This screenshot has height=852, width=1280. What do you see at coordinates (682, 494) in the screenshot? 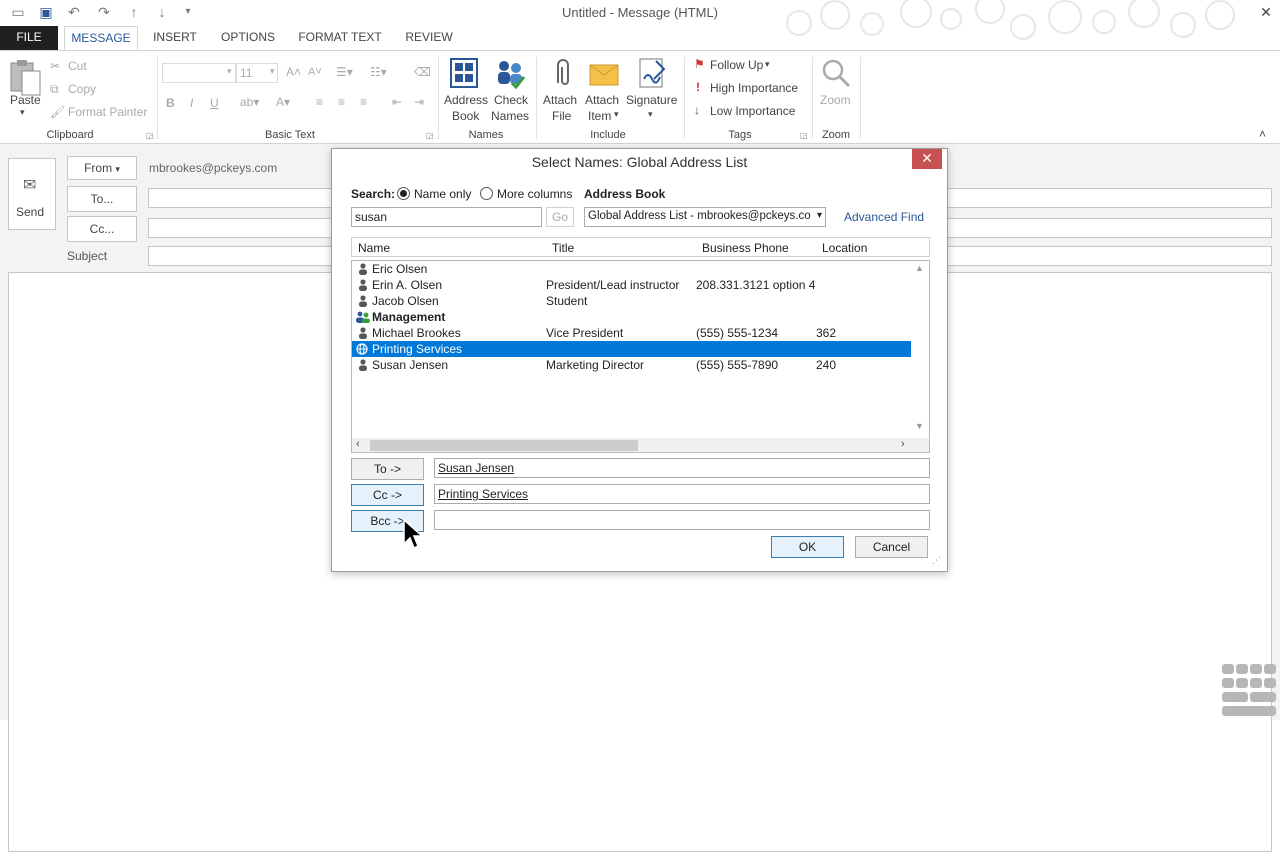
I see `cc-recipient-field: Printing Services` at bounding box center [682, 494].